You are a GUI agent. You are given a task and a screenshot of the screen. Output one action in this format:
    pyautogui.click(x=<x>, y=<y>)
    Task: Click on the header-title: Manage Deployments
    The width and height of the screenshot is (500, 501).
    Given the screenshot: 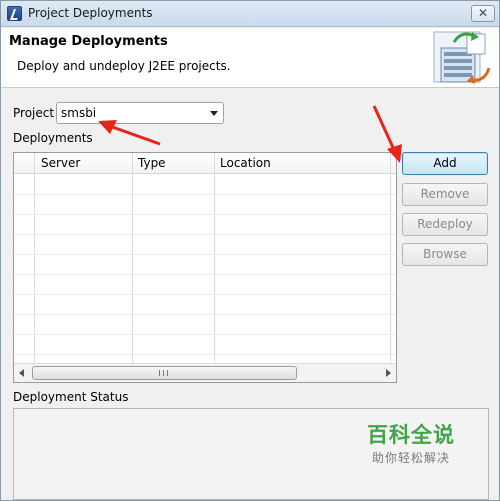 What is the action you would take?
    pyautogui.click(x=88, y=41)
    